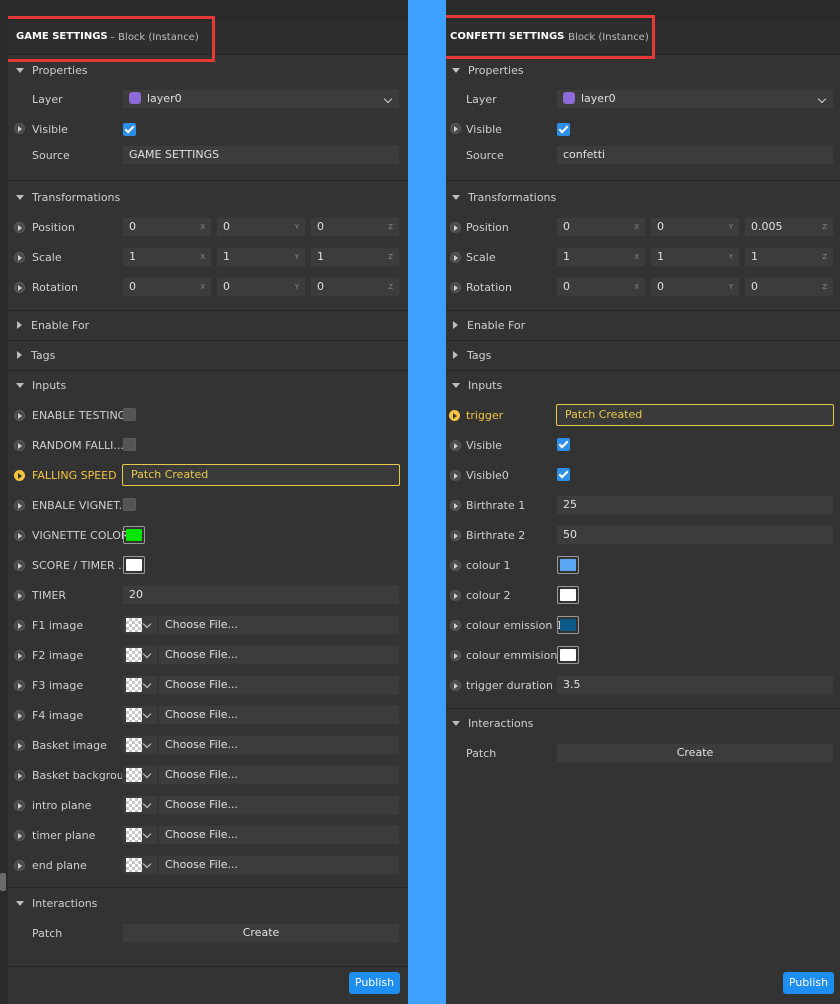 The height and width of the screenshot is (1004, 840). What do you see at coordinates (695, 535) in the screenshot?
I see `birthrate2-field: 50` at bounding box center [695, 535].